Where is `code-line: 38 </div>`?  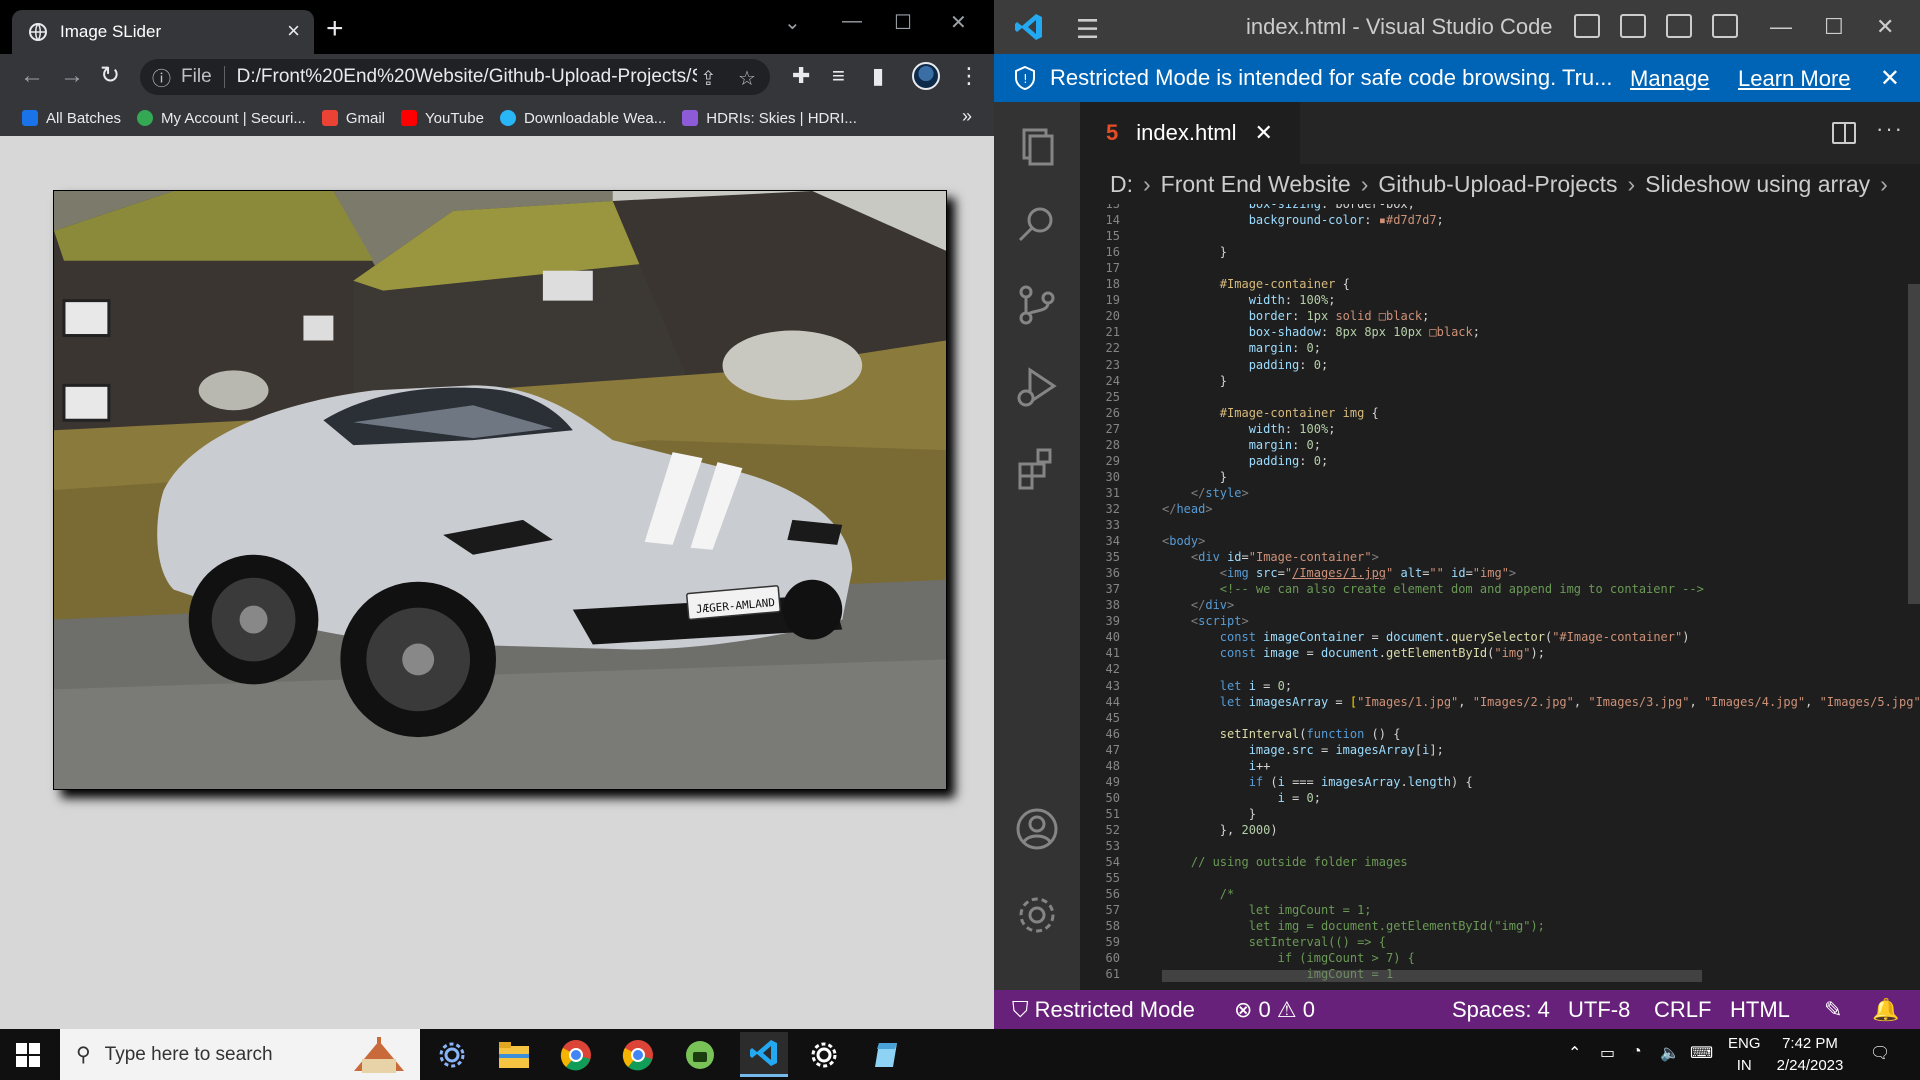 code-line: 38 </div> is located at coordinates (1500, 605).